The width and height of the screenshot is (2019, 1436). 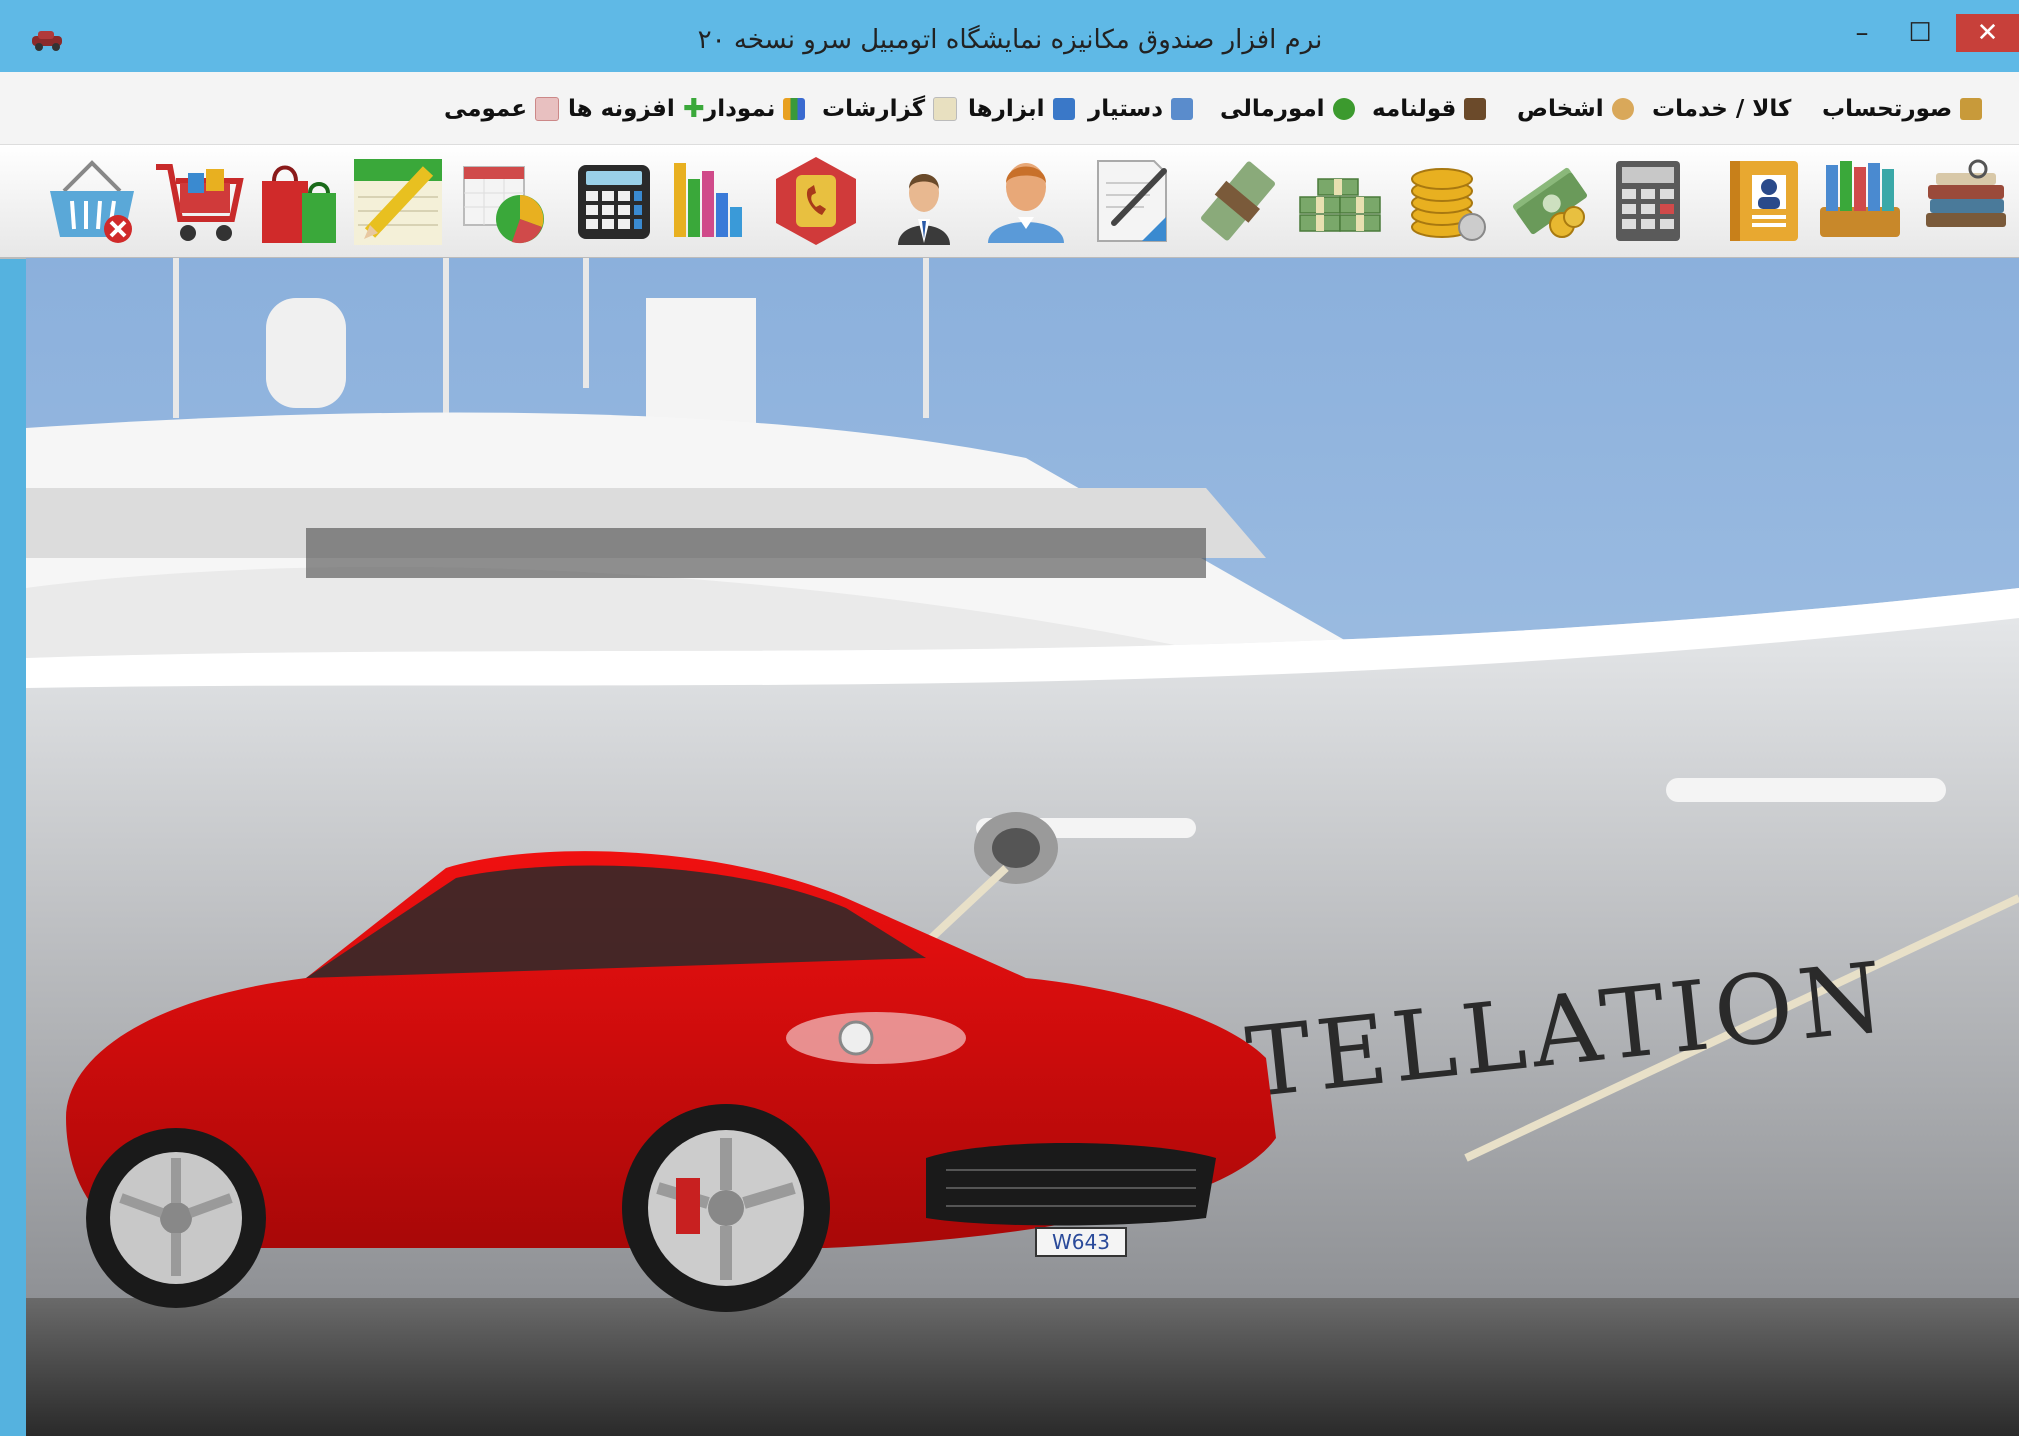 I want to click on menu-persons: اشخاص, so click(x=1575, y=109).